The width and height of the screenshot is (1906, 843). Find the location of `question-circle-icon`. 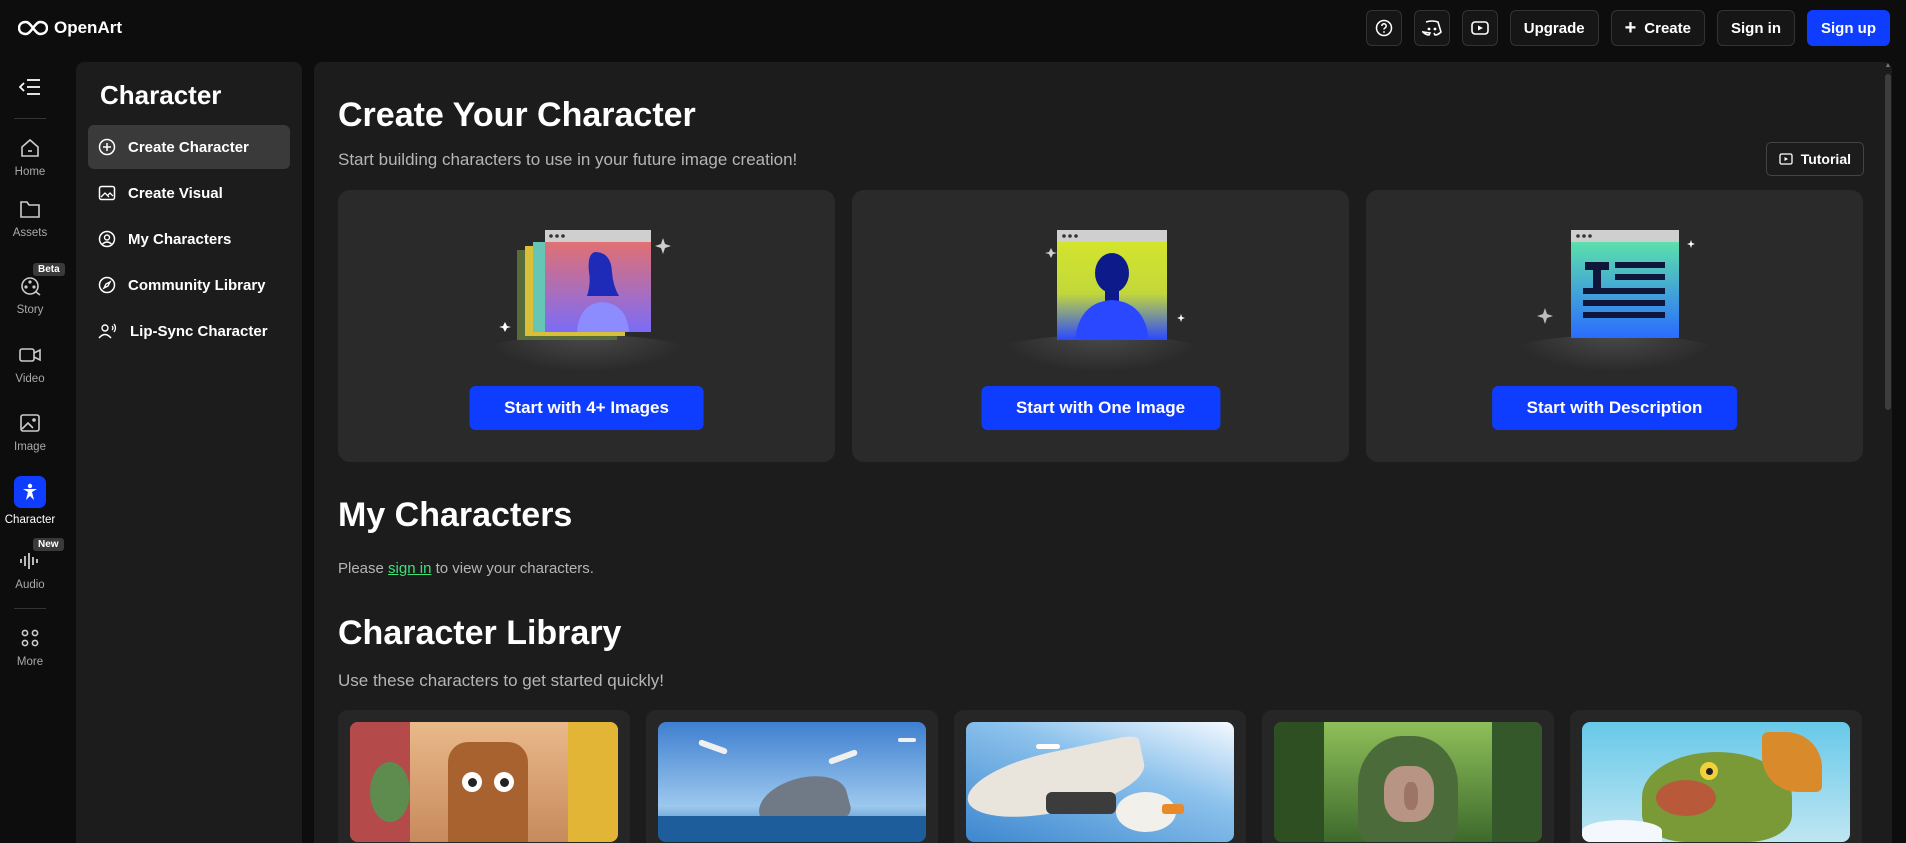

question-circle-icon is located at coordinates (1384, 28).